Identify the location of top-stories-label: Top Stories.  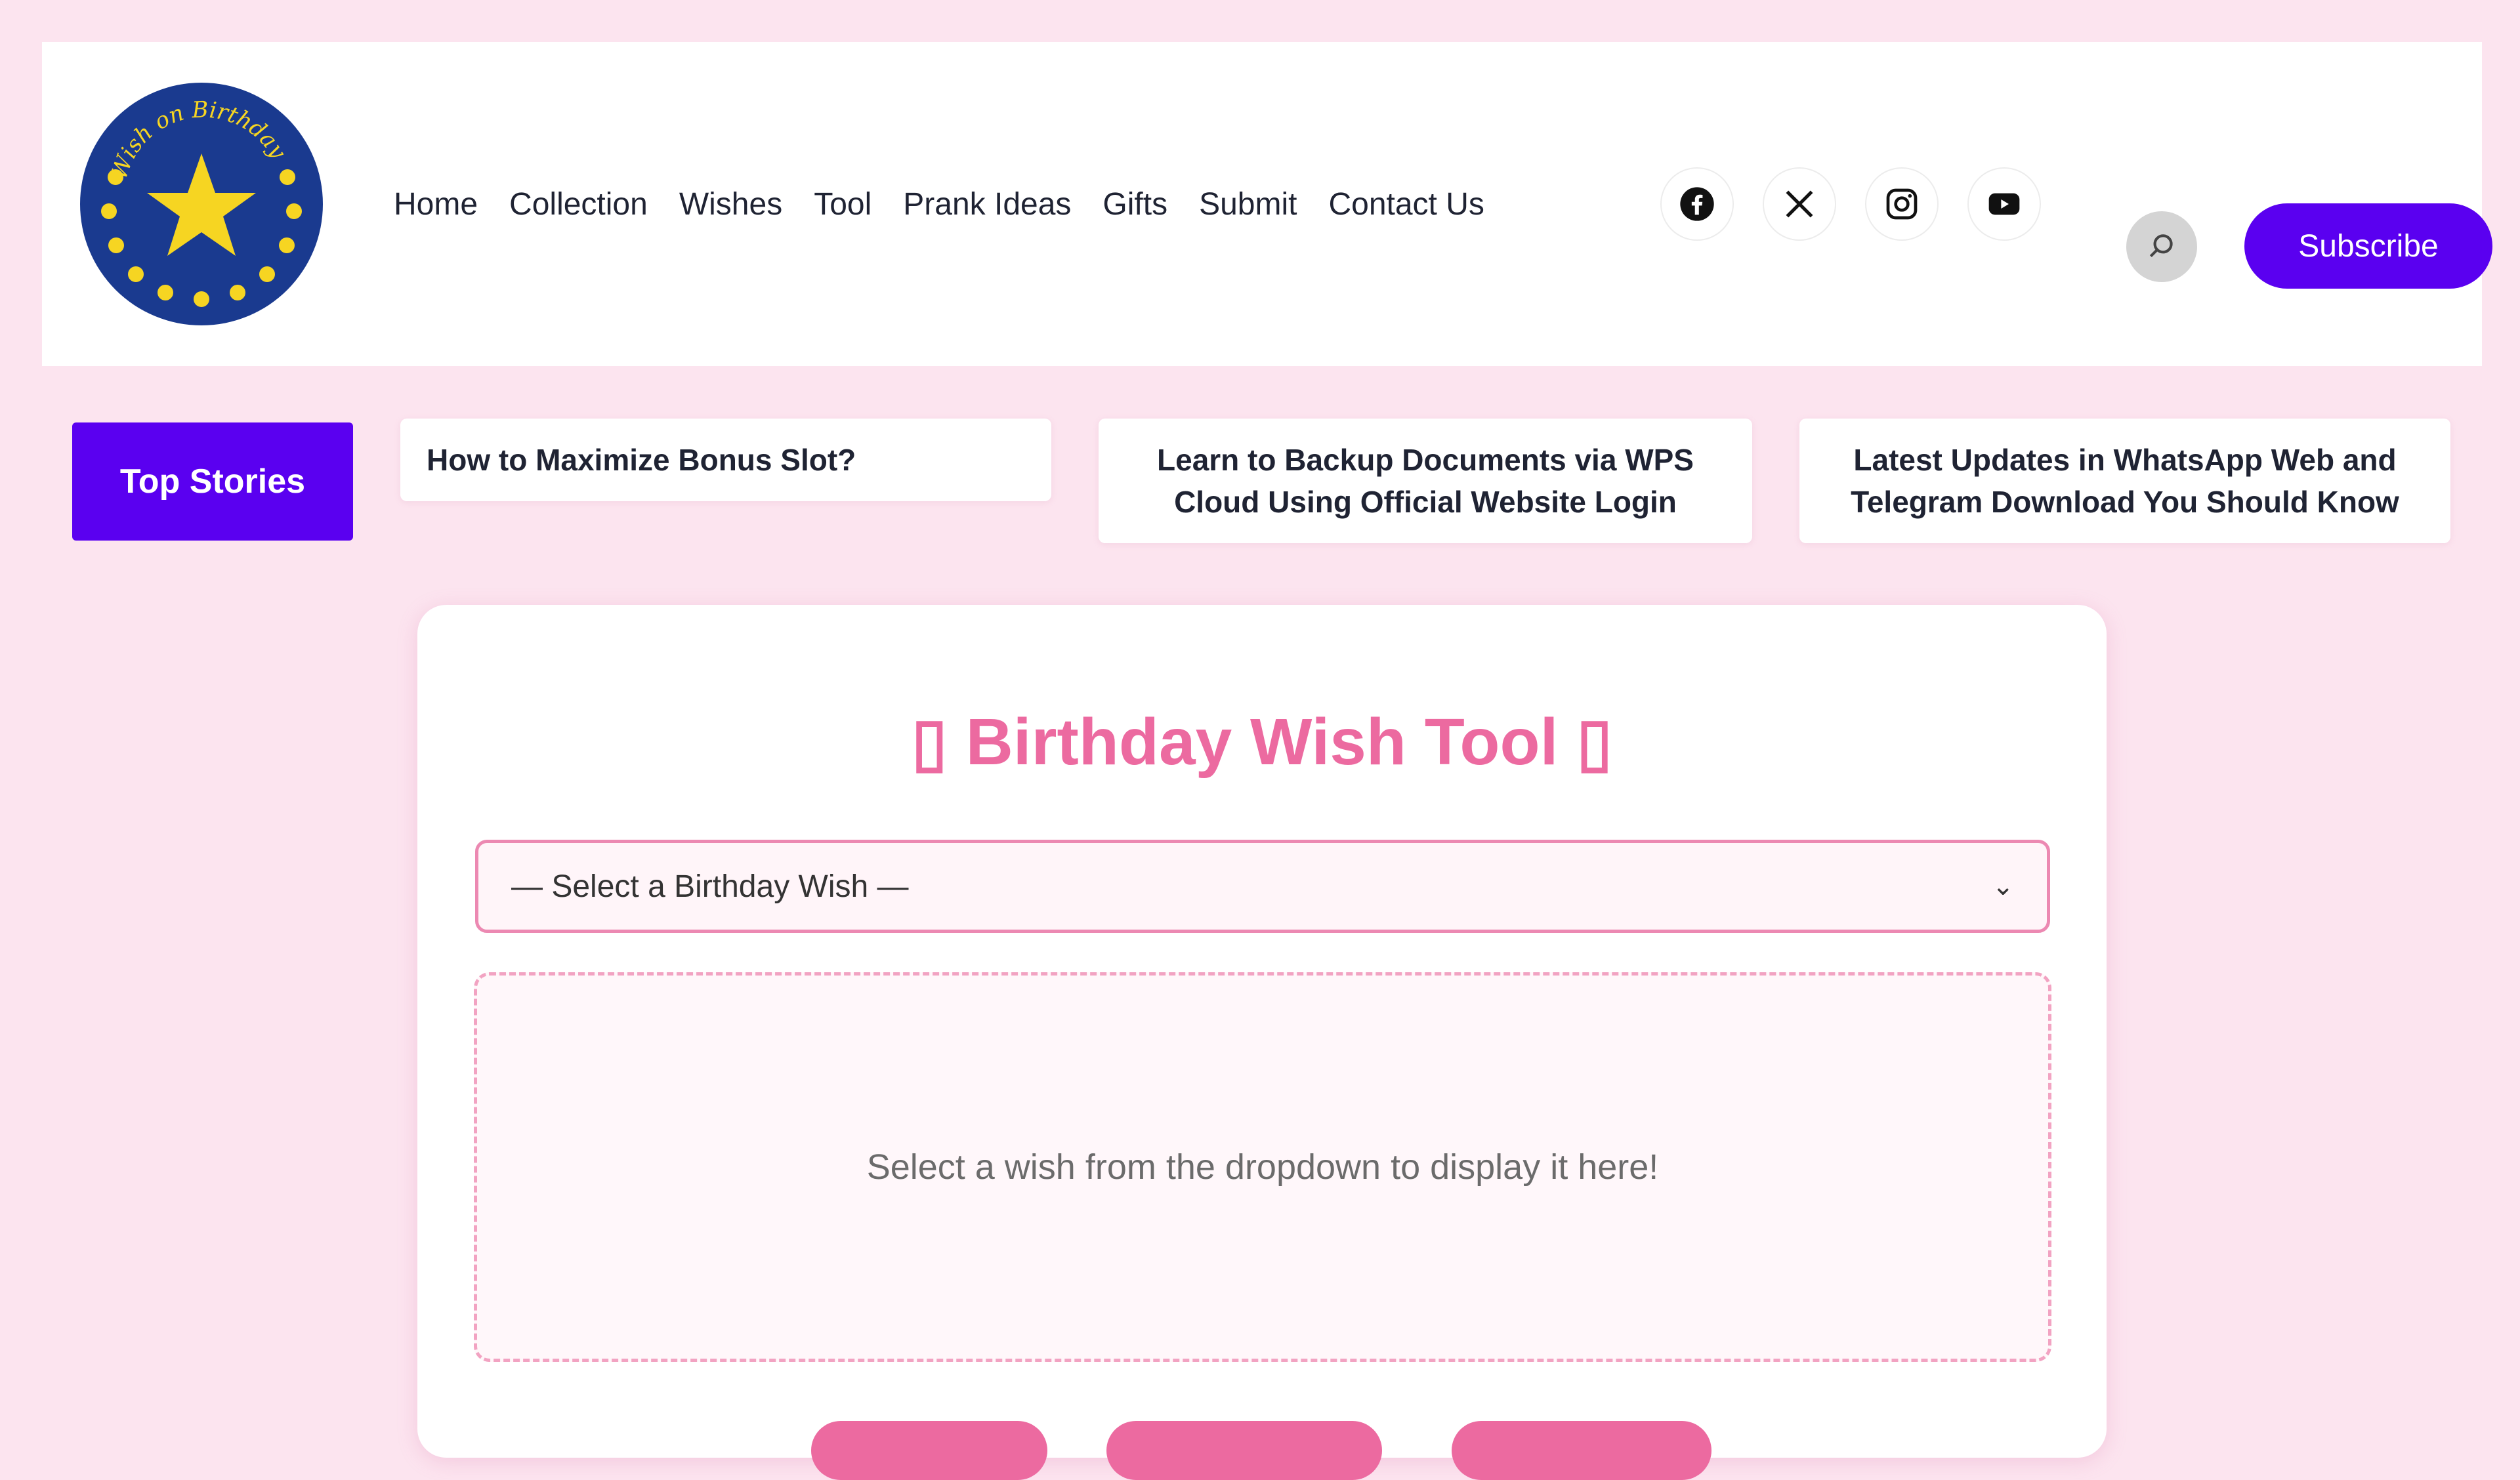
(212, 481).